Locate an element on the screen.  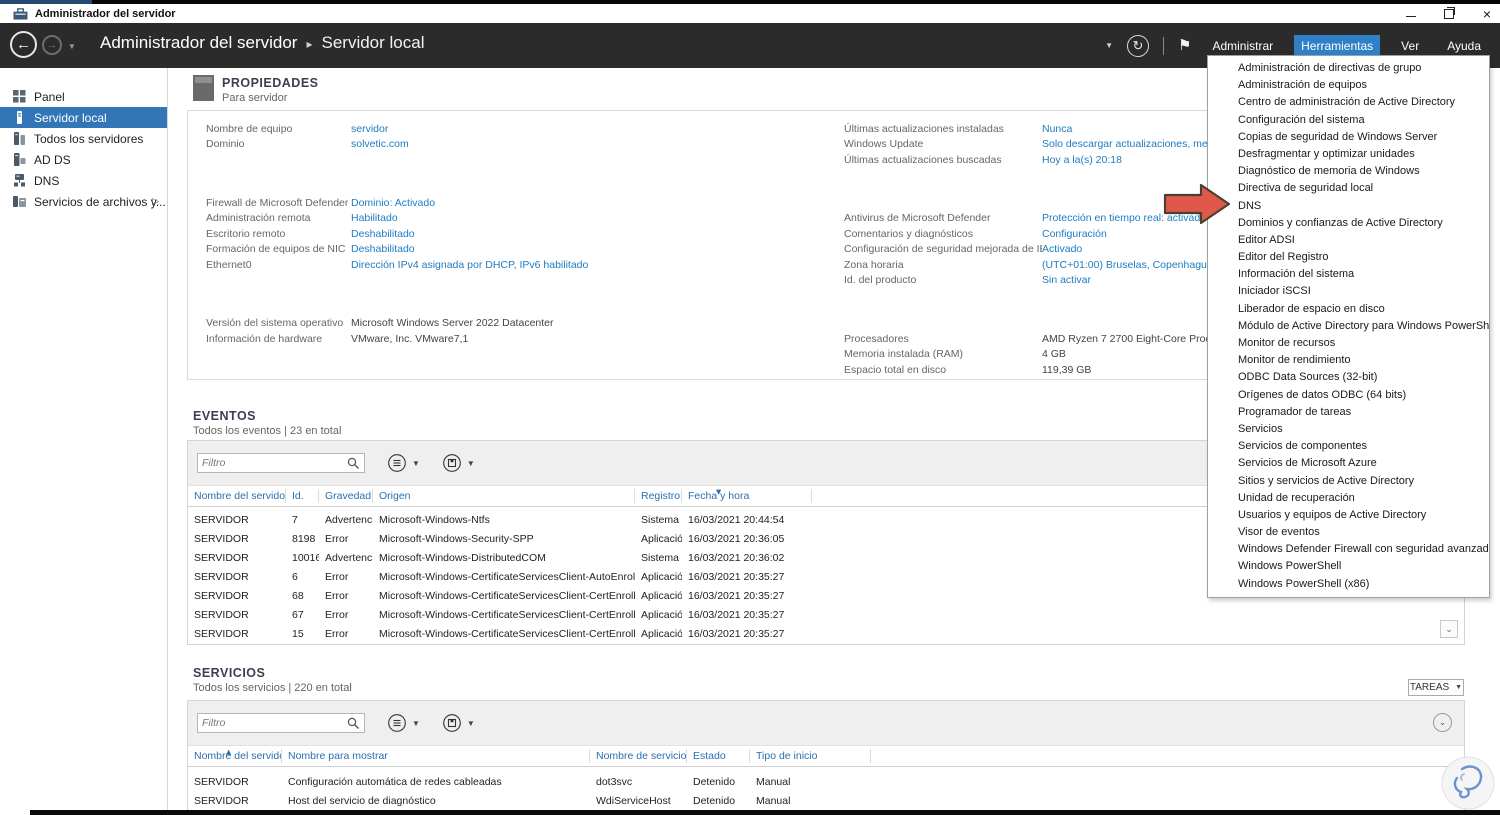
column-header: Id. is located at coordinates (302, 496).